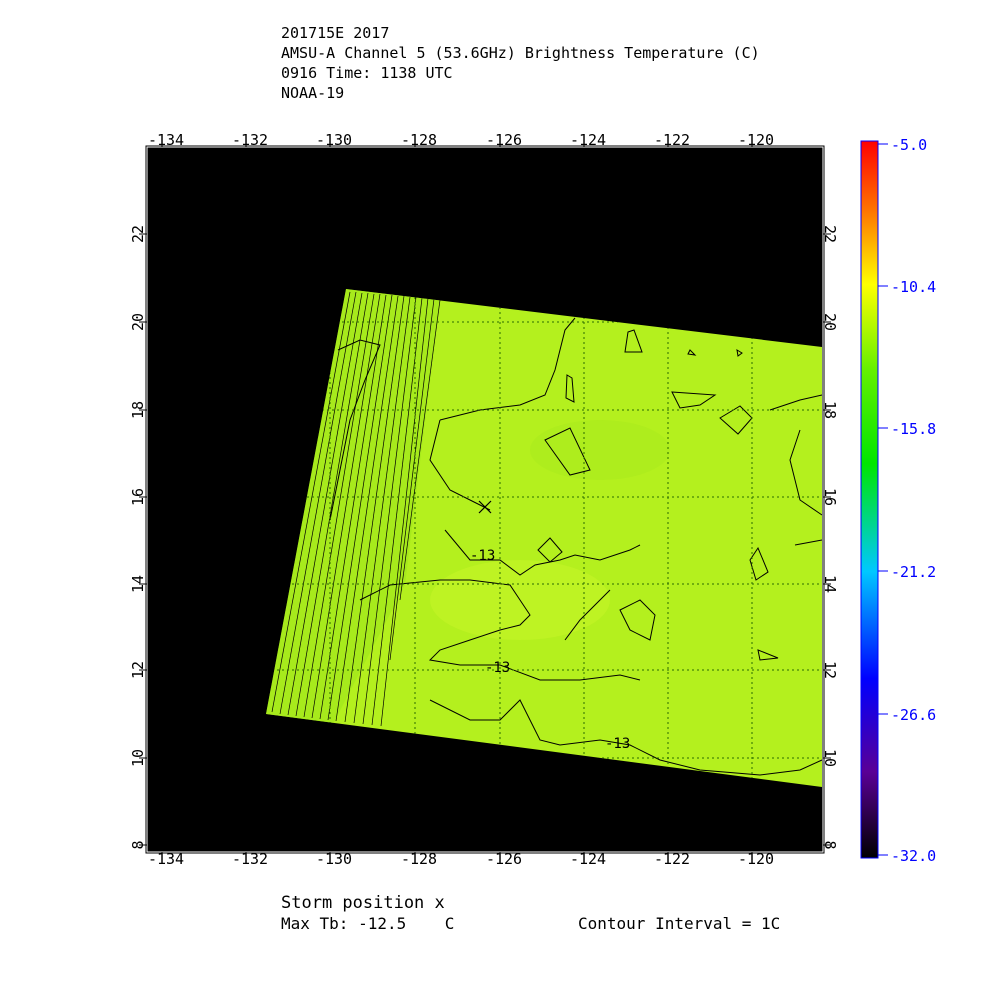  Describe the element at coordinates (913, 500) in the screenshot. I see `colorbar-labels: -5.0 -10.4 -15.8 -21.2 -26.6 -32.0` at that location.